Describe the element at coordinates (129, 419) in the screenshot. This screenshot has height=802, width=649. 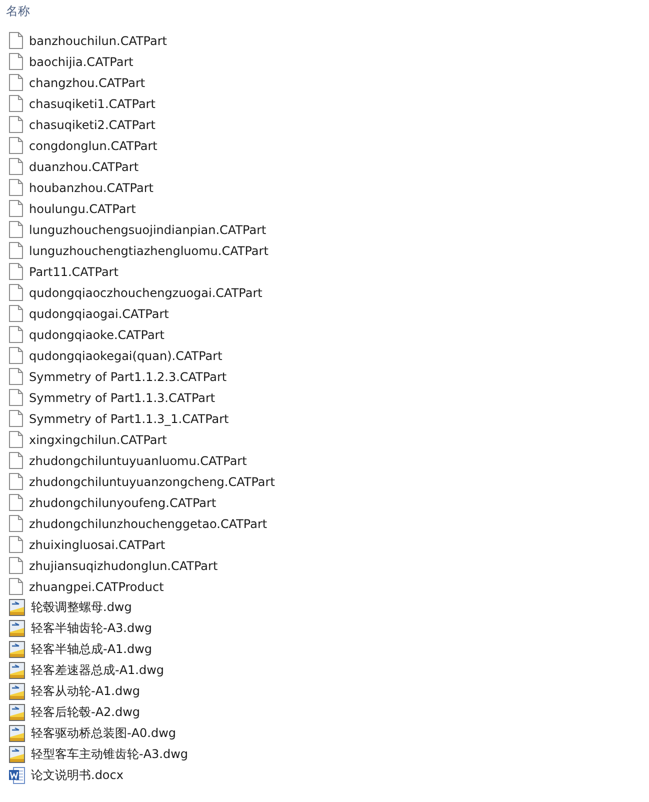
I see `file-name: Symmetry of Part1.1.3_1.CATPart` at that location.